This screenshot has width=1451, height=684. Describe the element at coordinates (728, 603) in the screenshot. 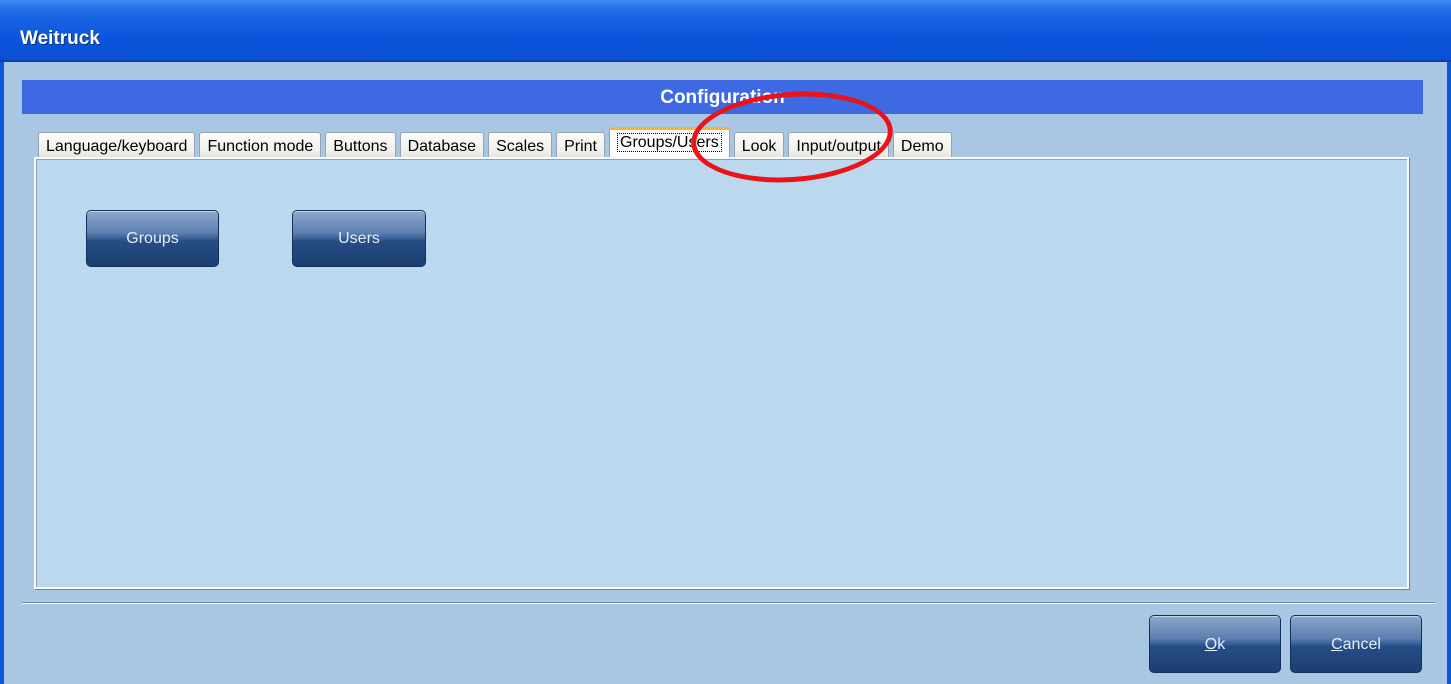

I see `footer-separator` at that location.